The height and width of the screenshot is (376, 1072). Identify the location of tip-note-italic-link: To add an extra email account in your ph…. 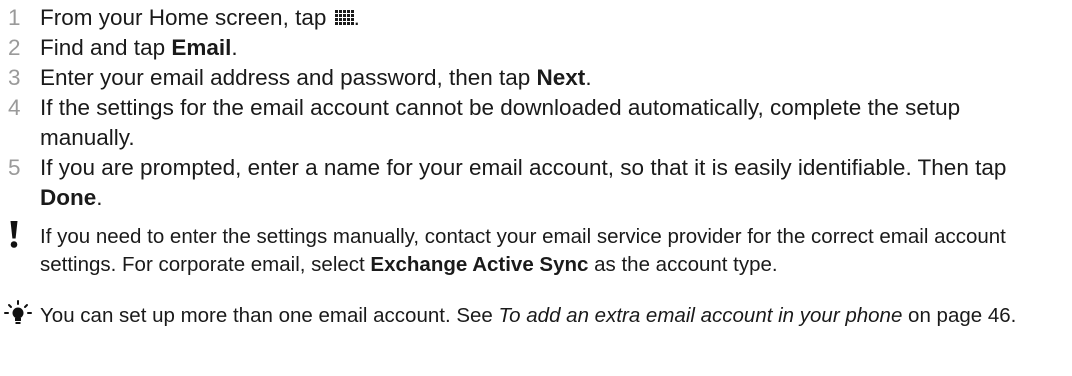
(701, 315).